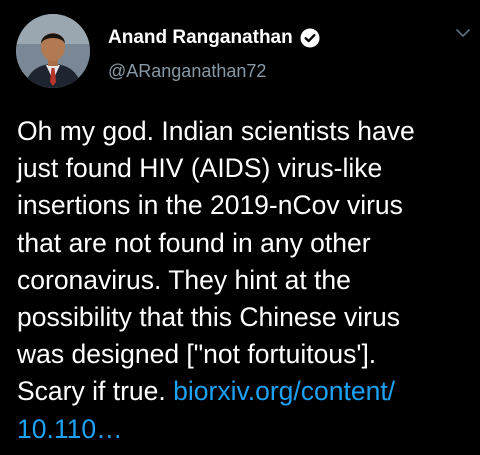 The image size is (480, 455). What do you see at coordinates (197, 354) in the screenshot?
I see `tweet-text-line: was designed ["not fortuitous'].` at bounding box center [197, 354].